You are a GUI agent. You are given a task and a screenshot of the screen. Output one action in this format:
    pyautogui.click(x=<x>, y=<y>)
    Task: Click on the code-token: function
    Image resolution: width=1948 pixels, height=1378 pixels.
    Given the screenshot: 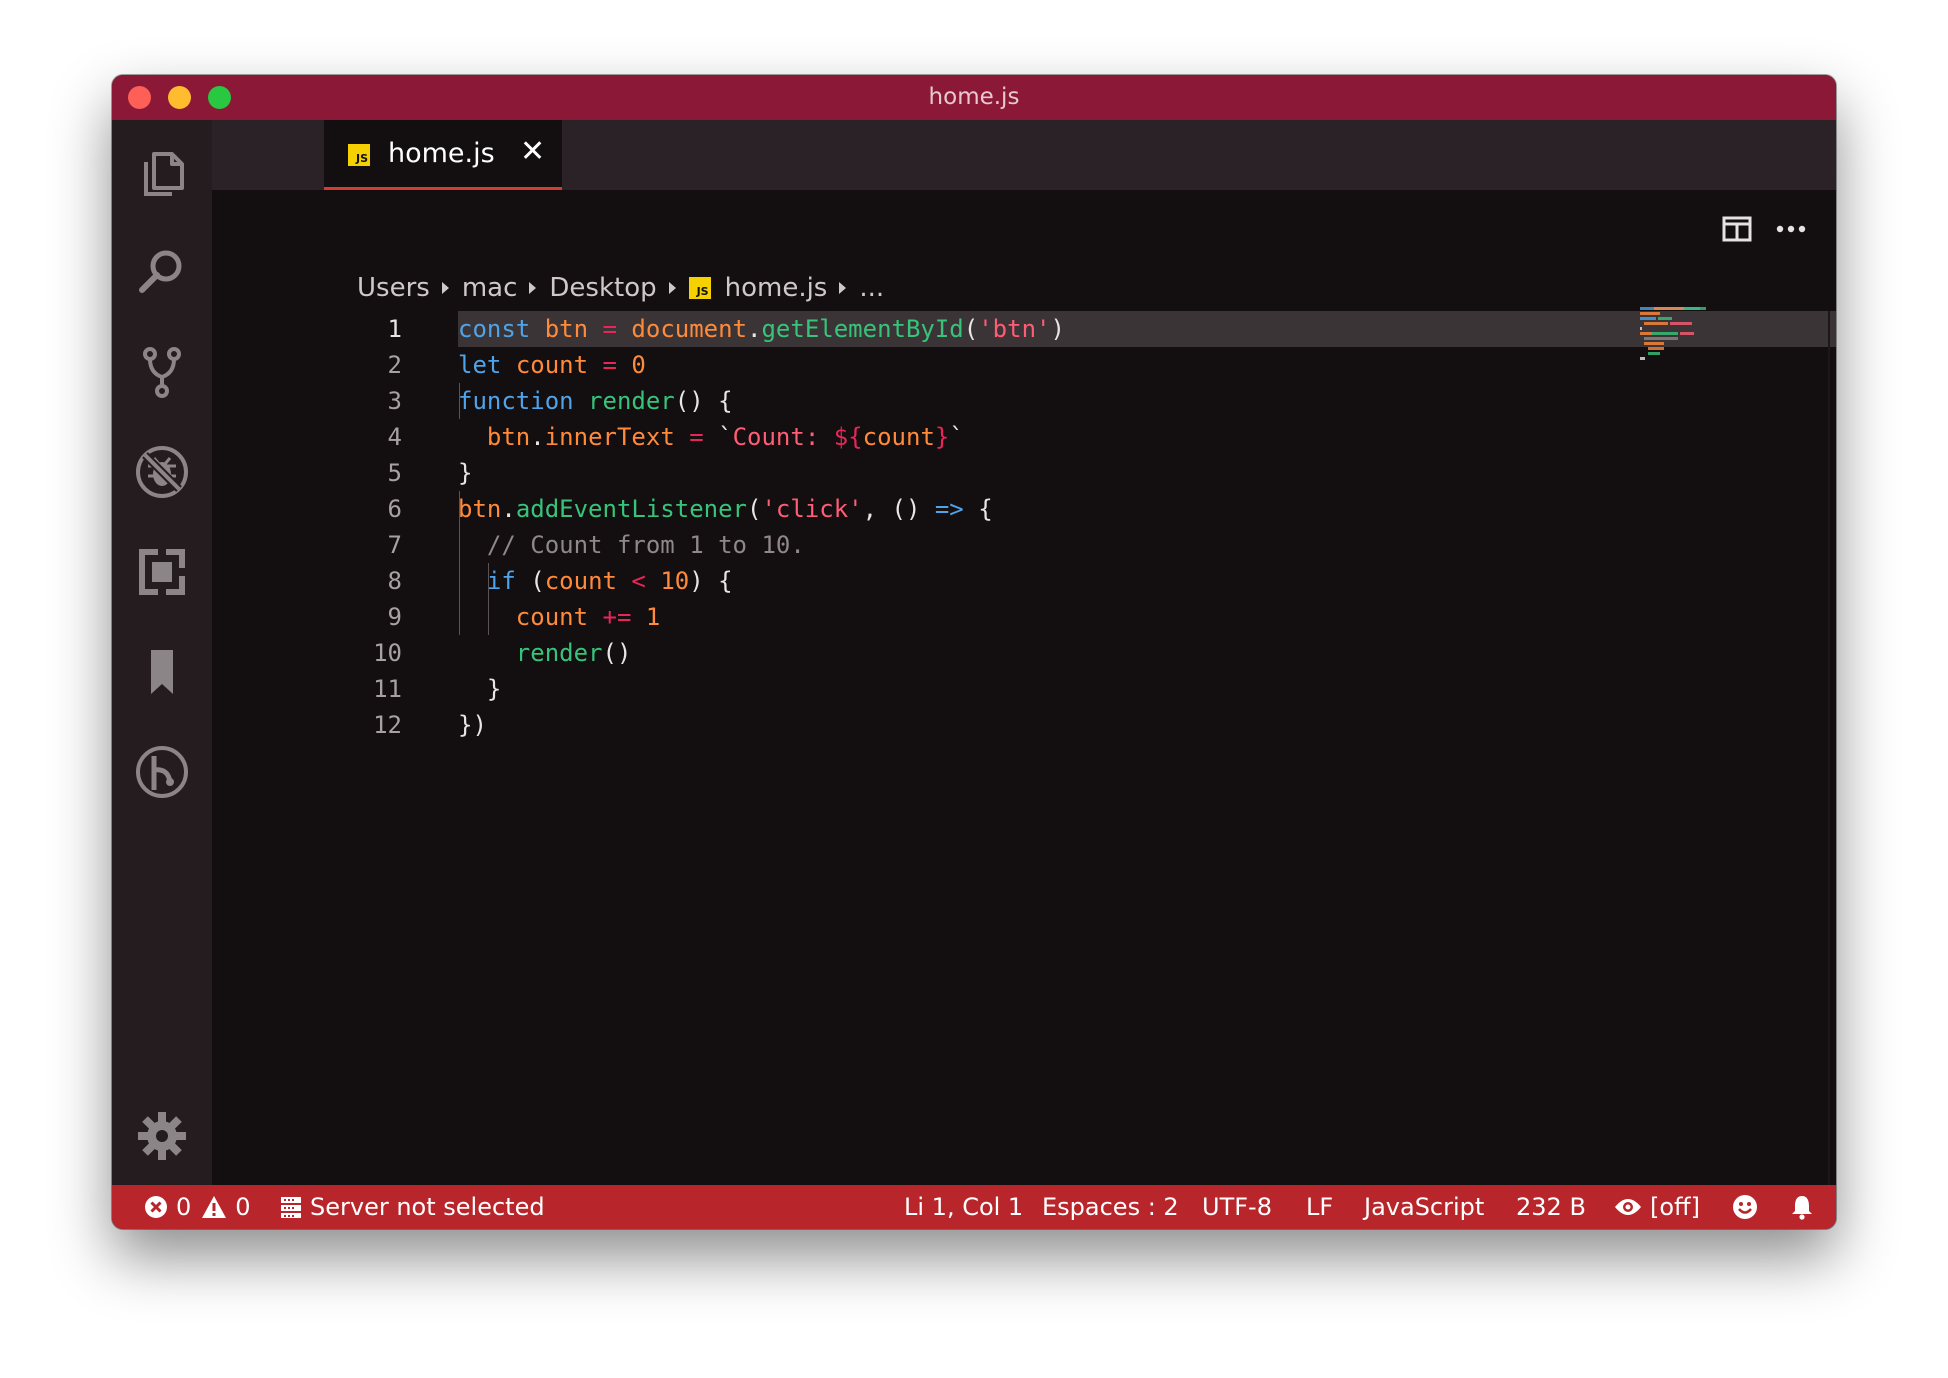 What is the action you would take?
    pyautogui.click(x=516, y=401)
    